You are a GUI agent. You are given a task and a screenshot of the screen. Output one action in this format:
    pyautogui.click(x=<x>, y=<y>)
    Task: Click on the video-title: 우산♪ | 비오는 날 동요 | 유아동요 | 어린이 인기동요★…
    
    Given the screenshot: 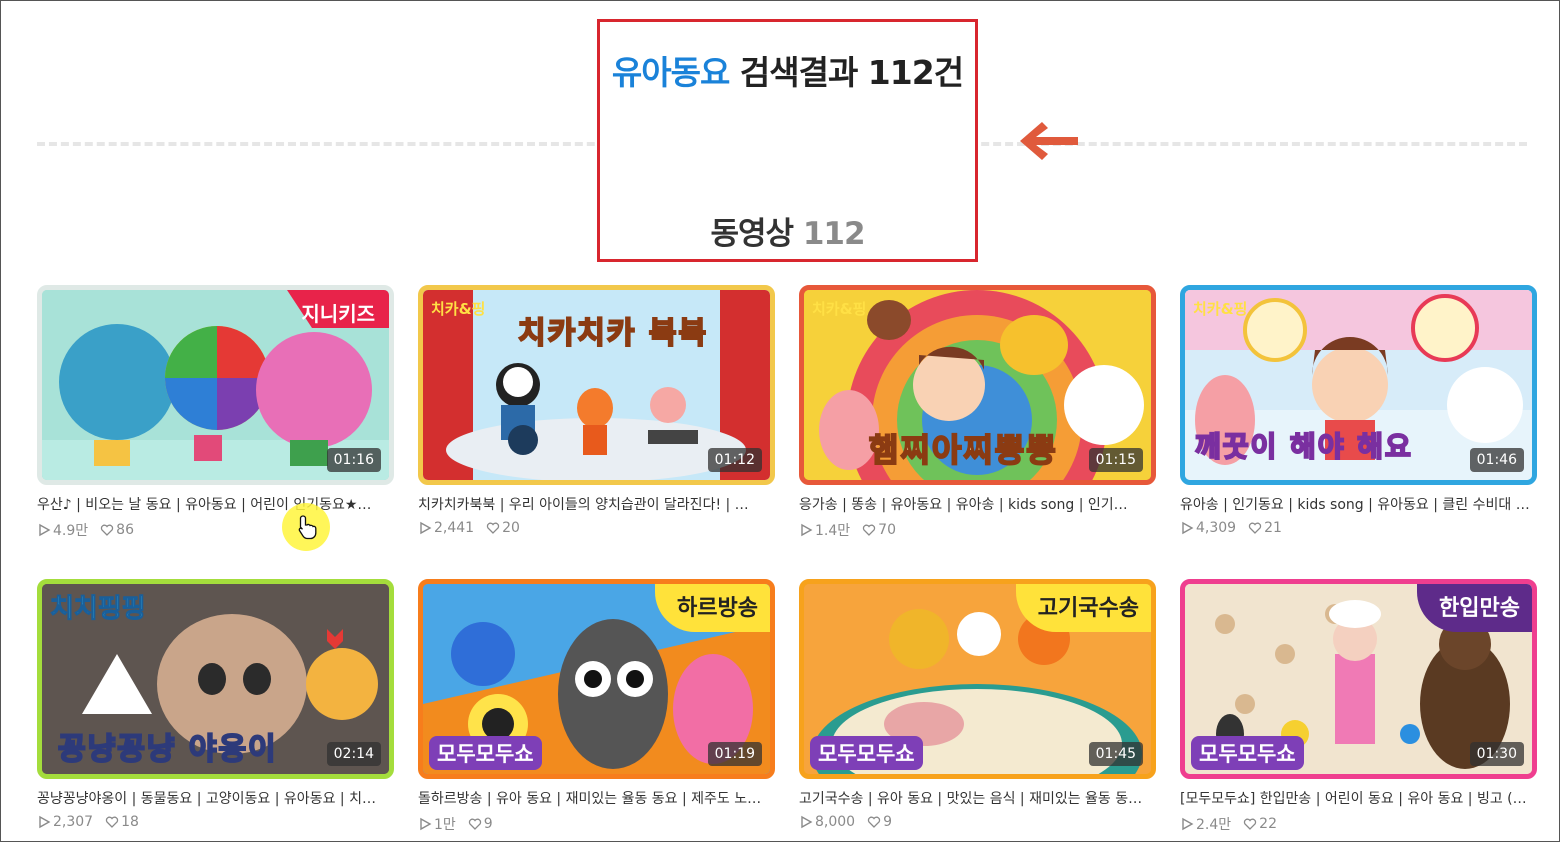 What is the action you would take?
    pyautogui.click(x=213, y=504)
    